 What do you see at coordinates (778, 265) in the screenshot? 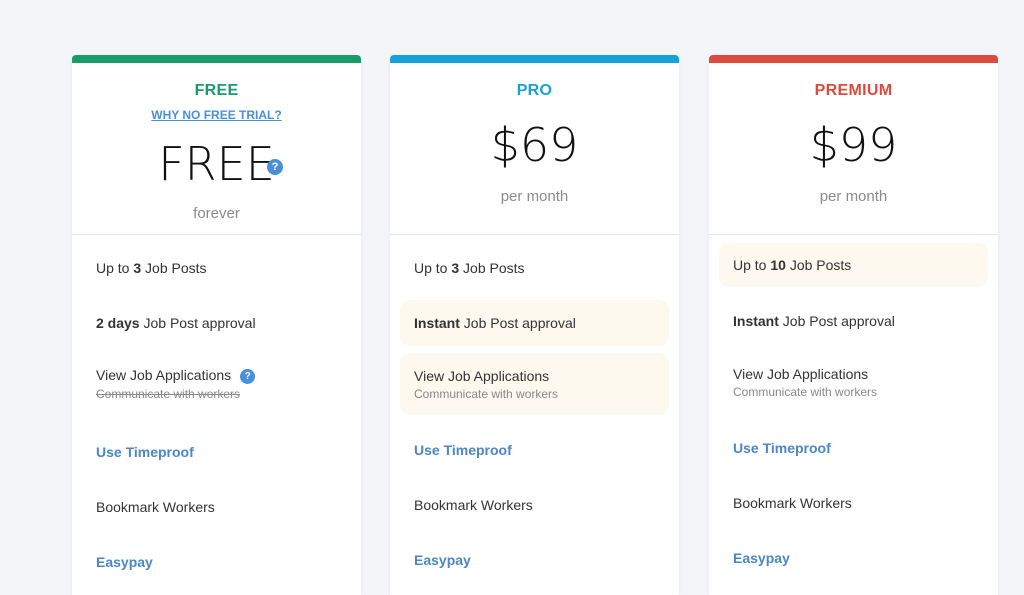
I see `feature-value: 10` at bounding box center [778, 265].